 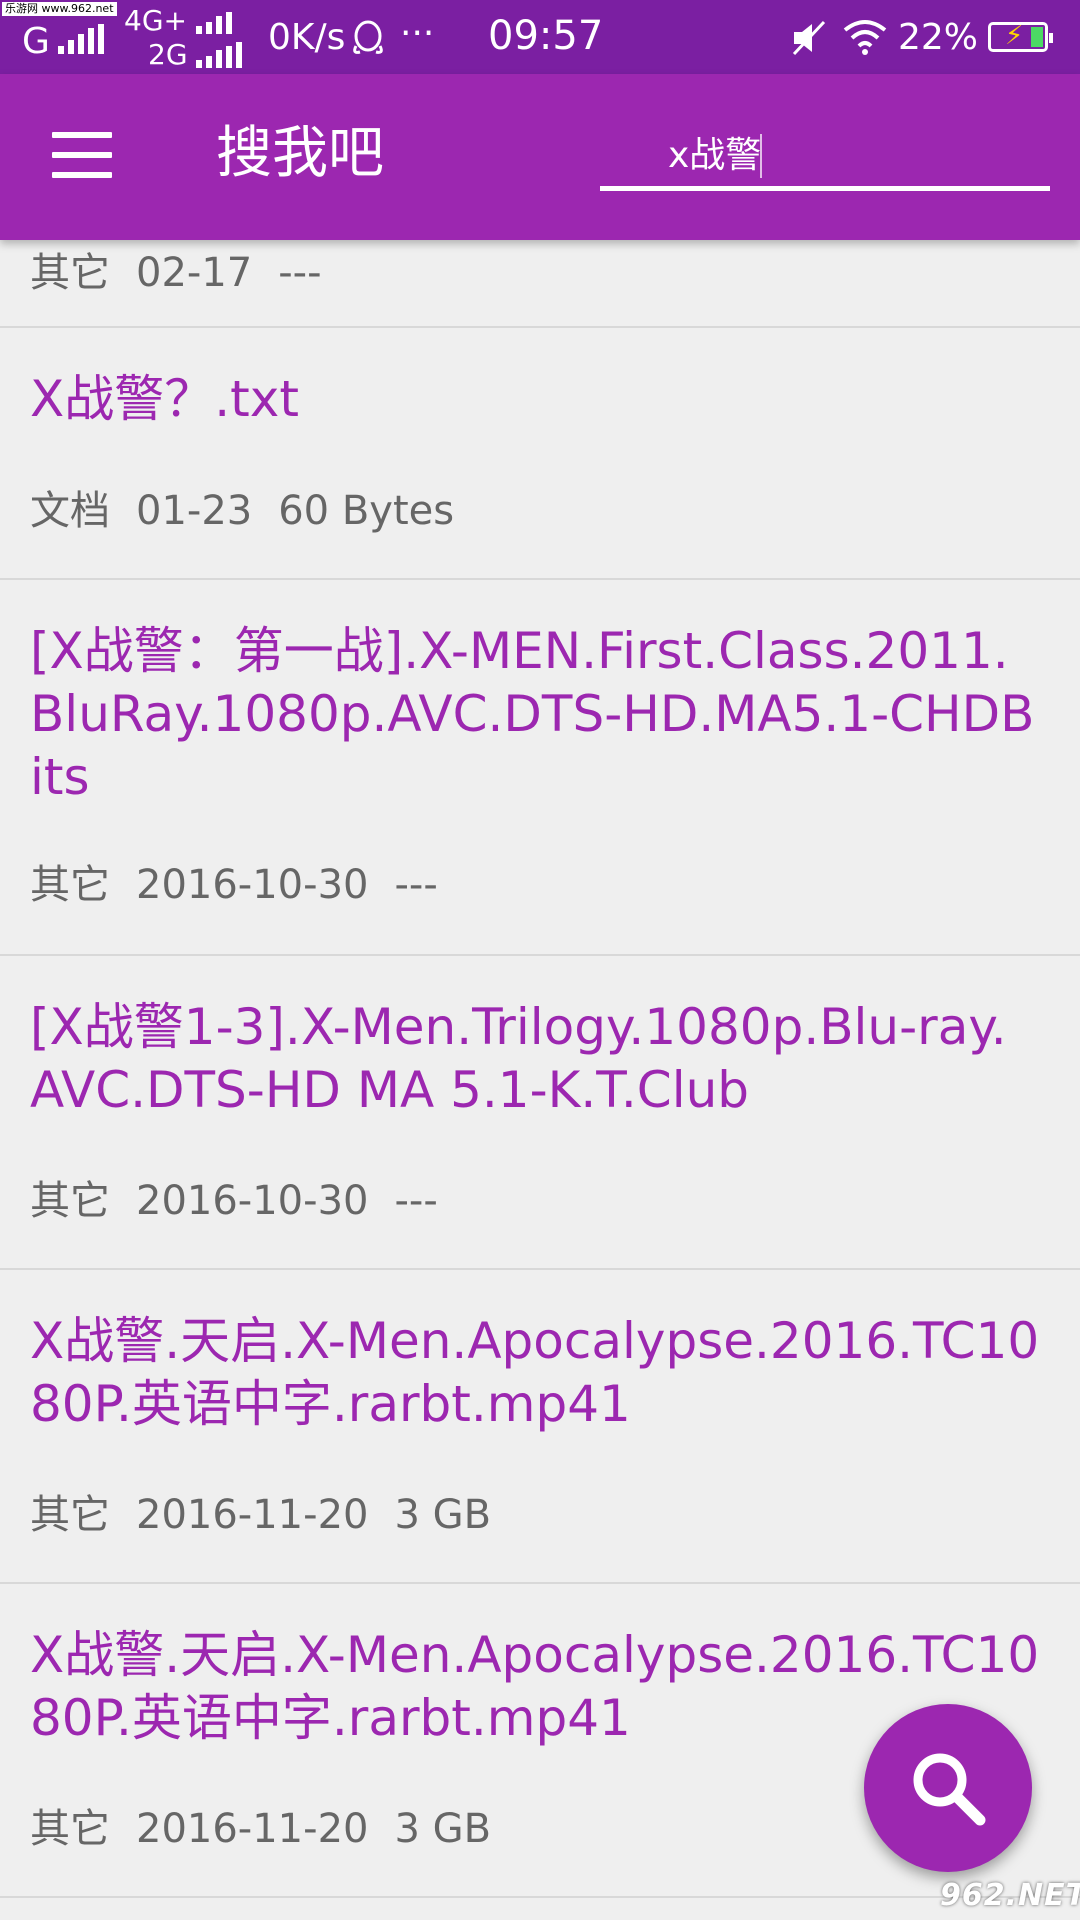 I want to click on result-type: 文档, so click(x=70, y=511).